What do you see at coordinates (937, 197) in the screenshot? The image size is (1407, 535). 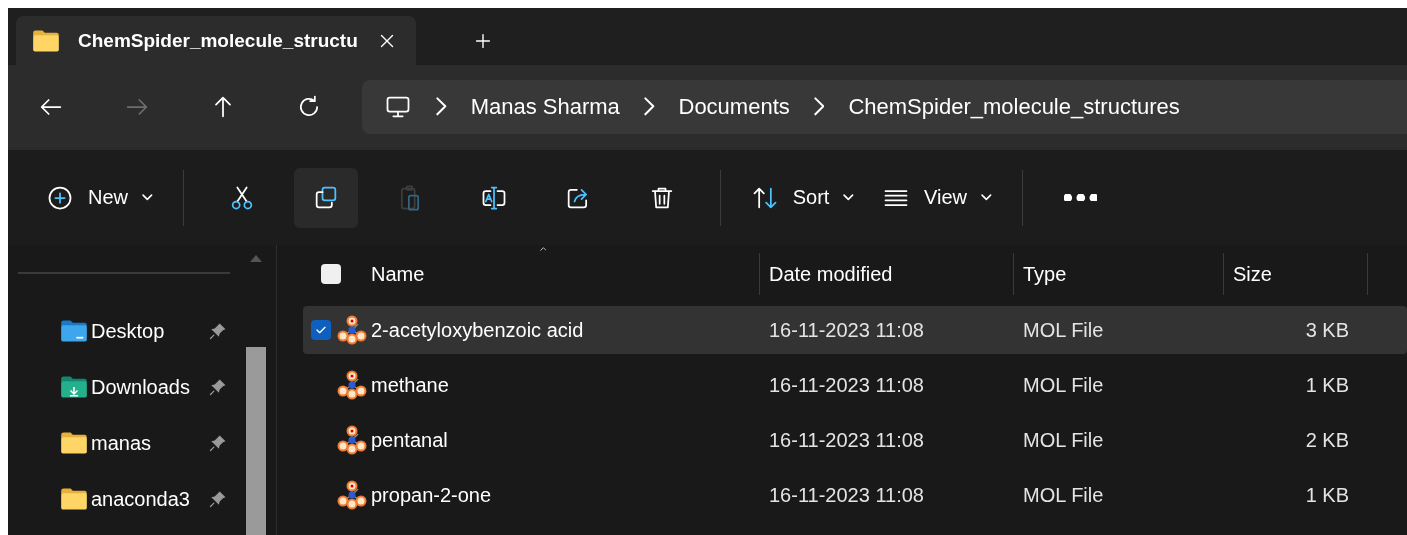 I see `view-button: View` at bounding box center [937, 197].